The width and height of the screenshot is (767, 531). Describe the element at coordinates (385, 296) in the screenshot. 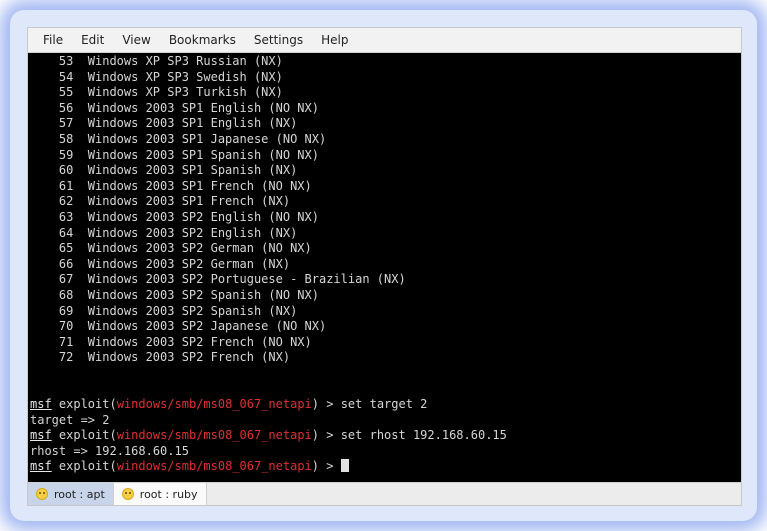

I see `target-row: 68 Windows 2003 SP2 Spanish (NO NX)` at that location.